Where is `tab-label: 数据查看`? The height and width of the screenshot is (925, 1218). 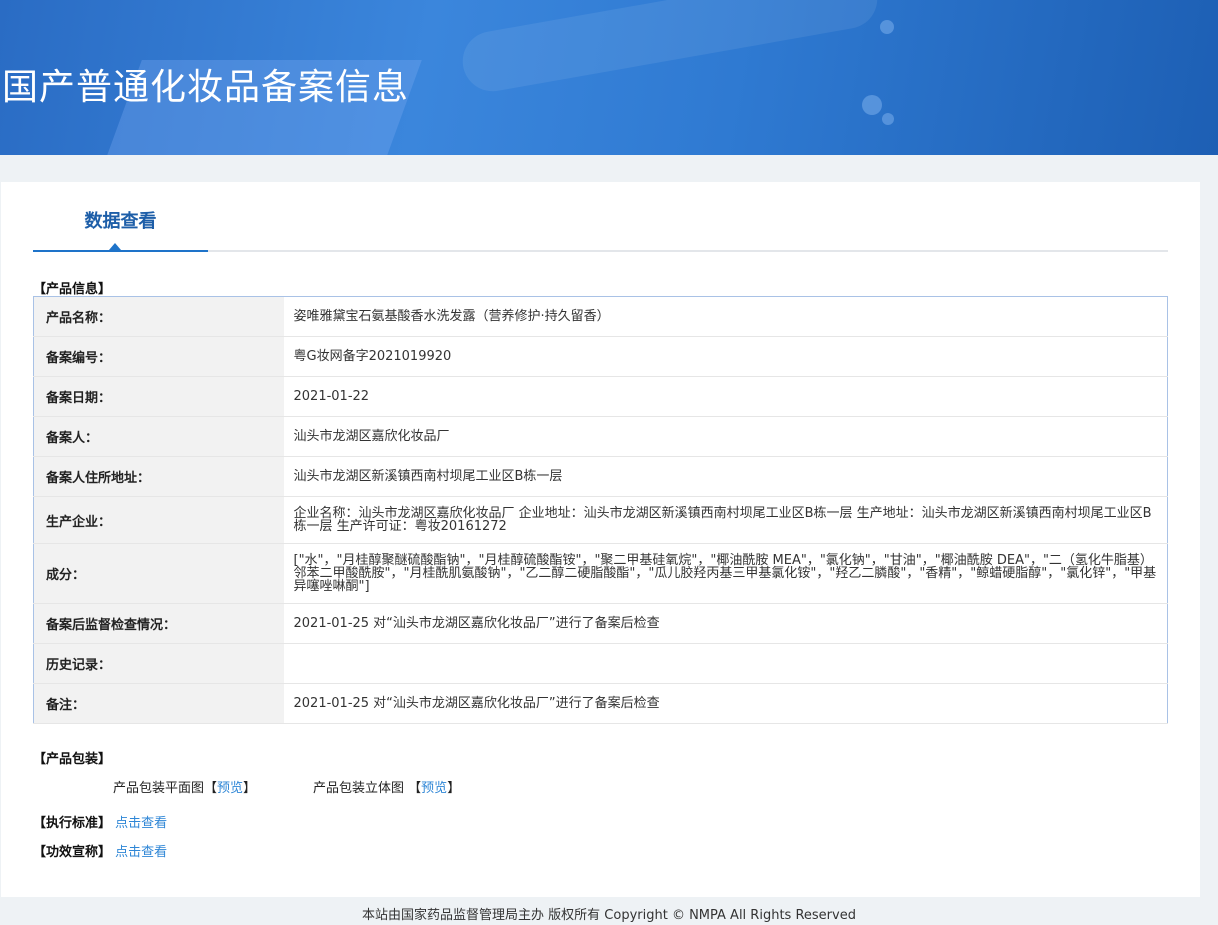 tab-label: 数据查看 is located at coordinates (120, 221).